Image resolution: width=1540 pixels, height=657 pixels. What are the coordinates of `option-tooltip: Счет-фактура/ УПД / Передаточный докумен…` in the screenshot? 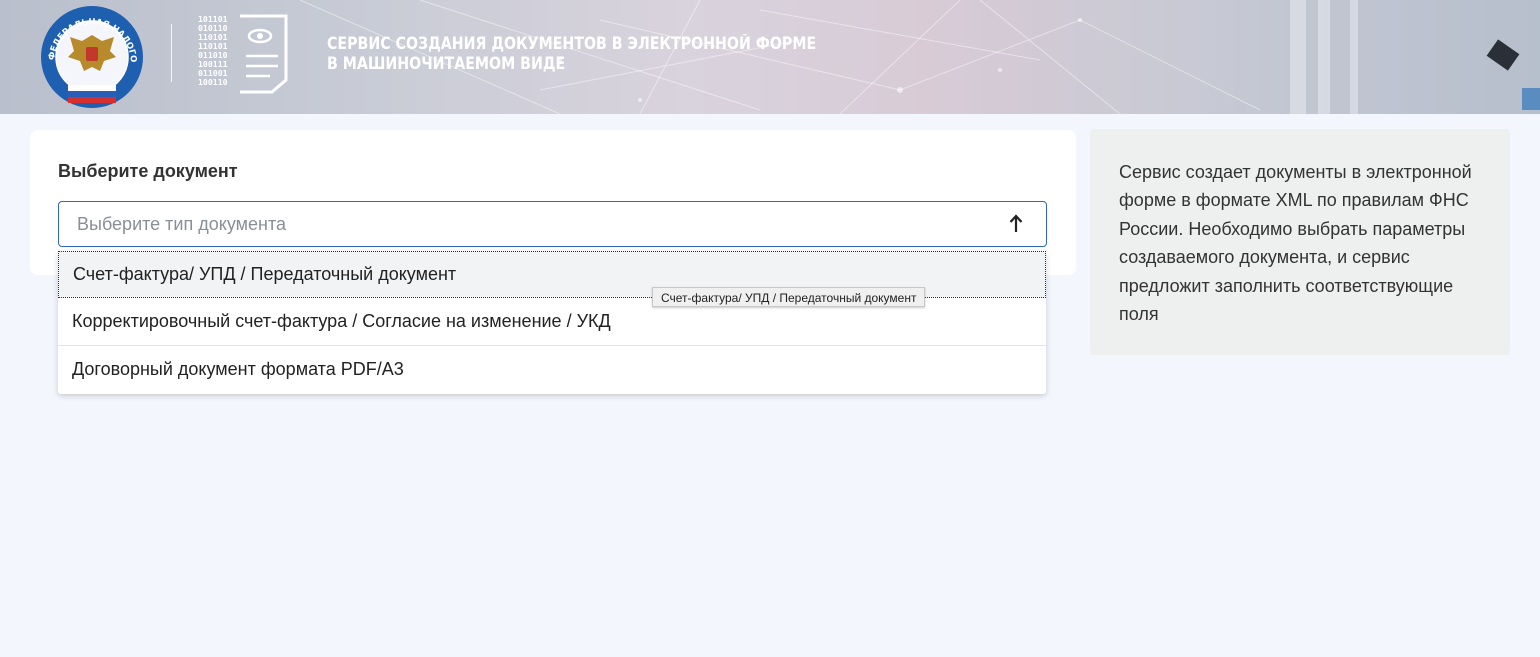 It's located at (789, 297).